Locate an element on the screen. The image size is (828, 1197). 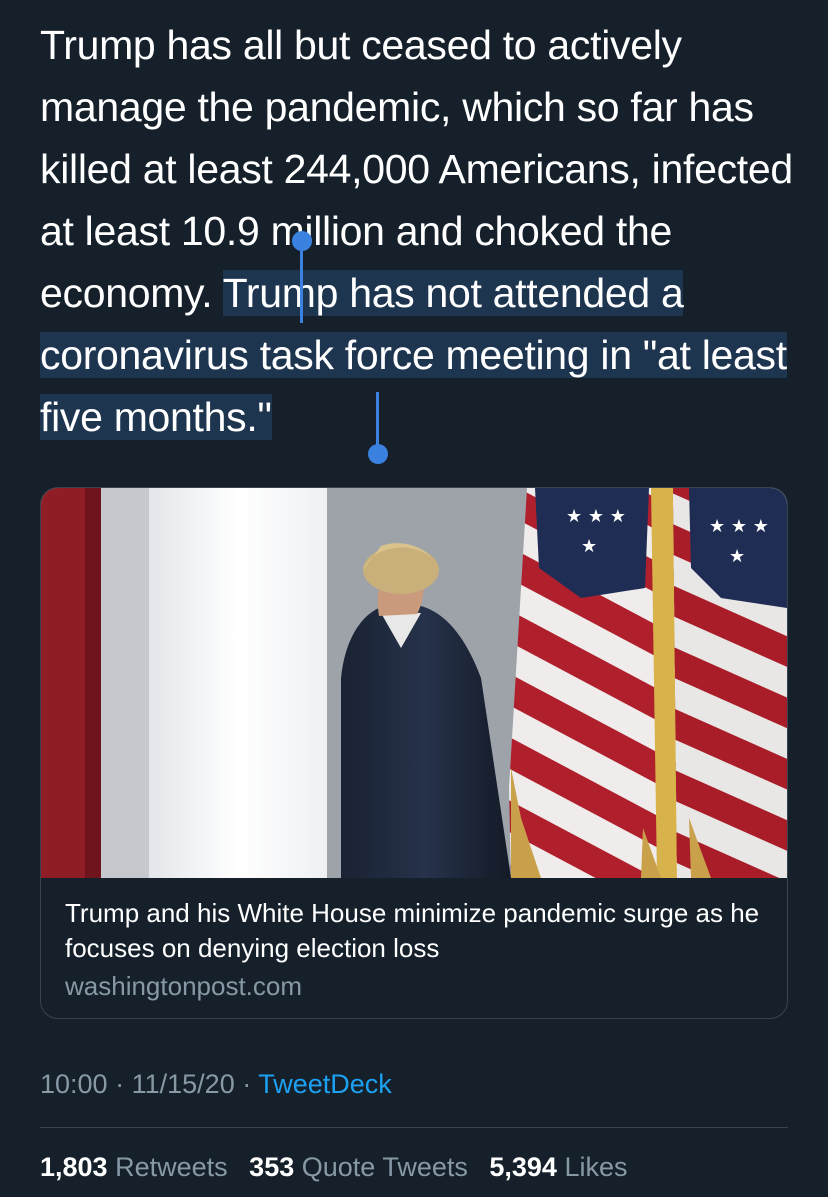
card-domain: washingtonpost.com is located at coordinates (184, 986).